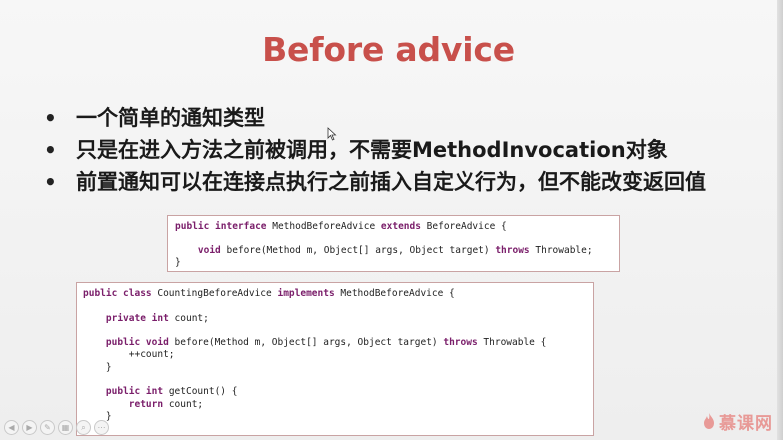 This screenshot has width=783, height=440. What do you see at coordinates (564, 250) in the screenshot?
I see `code-text: Throwable;` at bounding box center [564, 250].